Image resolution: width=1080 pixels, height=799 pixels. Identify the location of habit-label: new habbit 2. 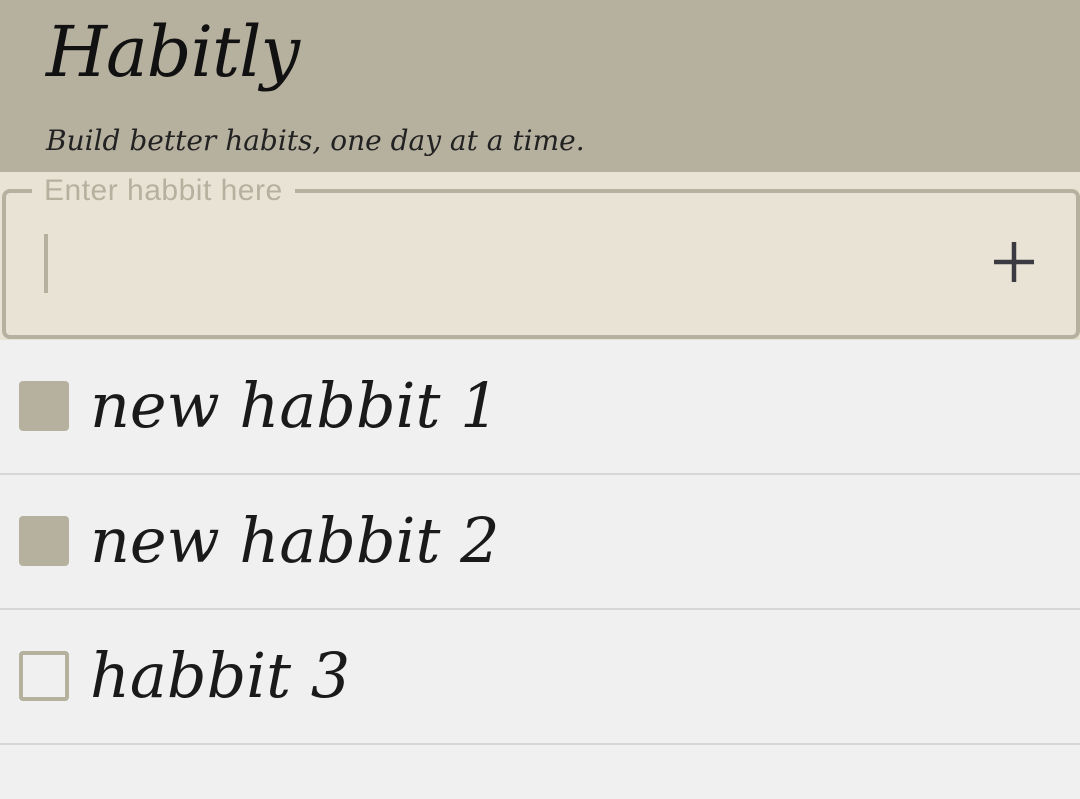
(295, 540).